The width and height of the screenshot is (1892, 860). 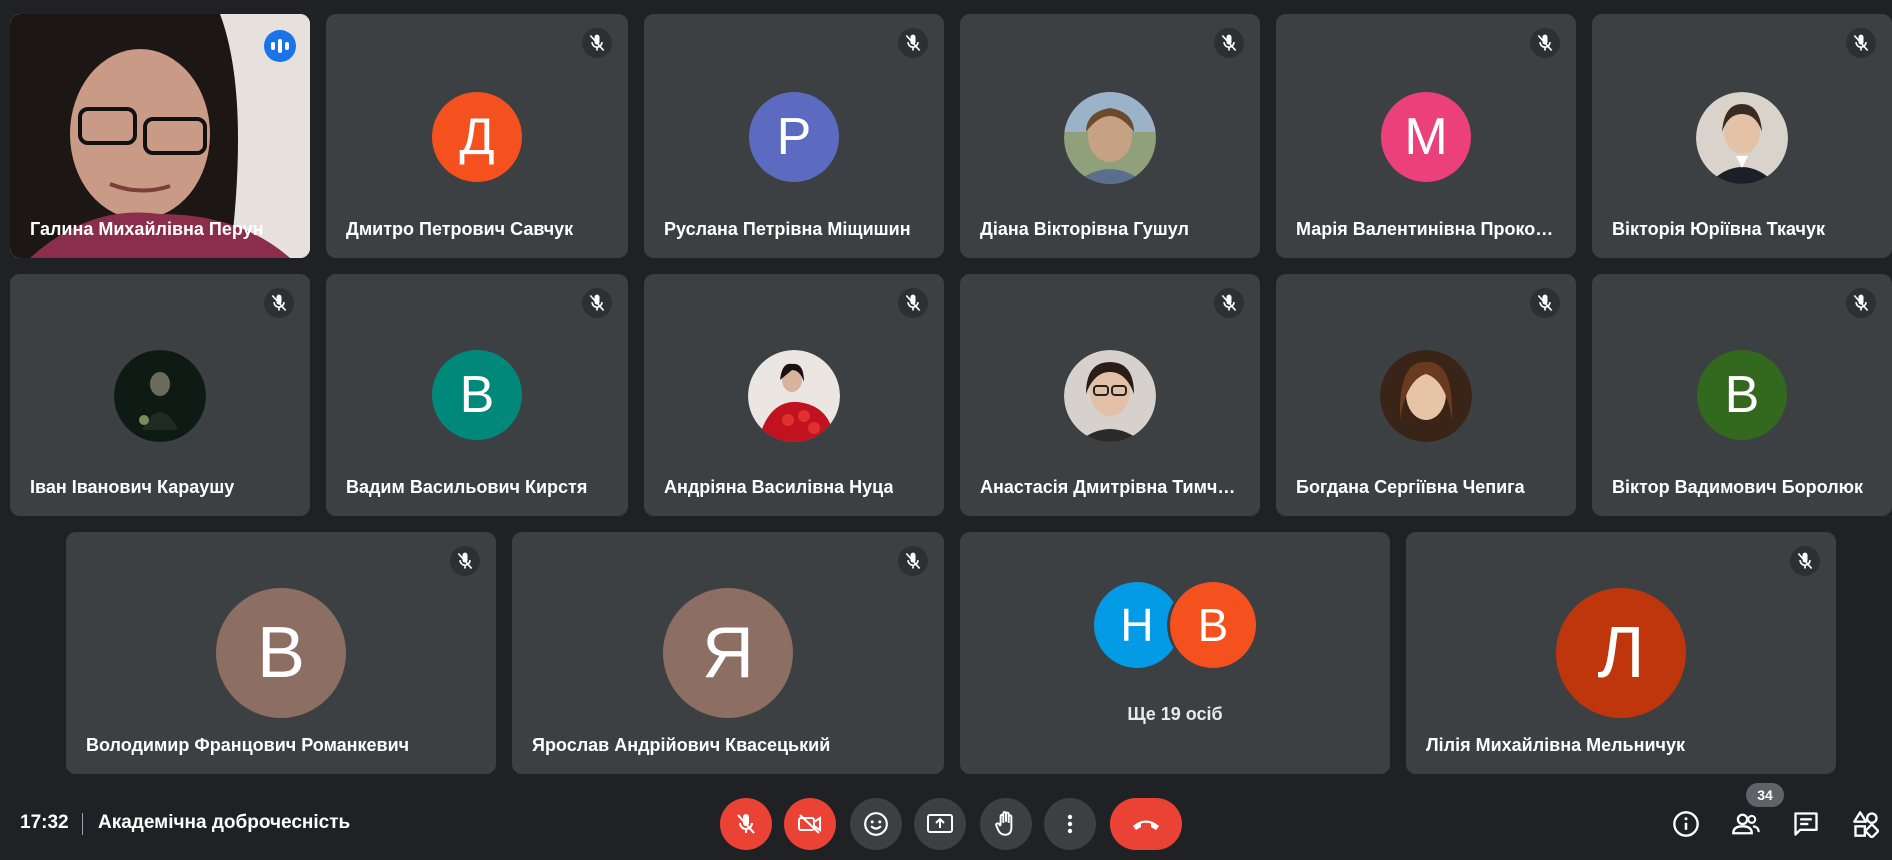 I want to click on more-vertical-icon, so click(x=1070, y=824).